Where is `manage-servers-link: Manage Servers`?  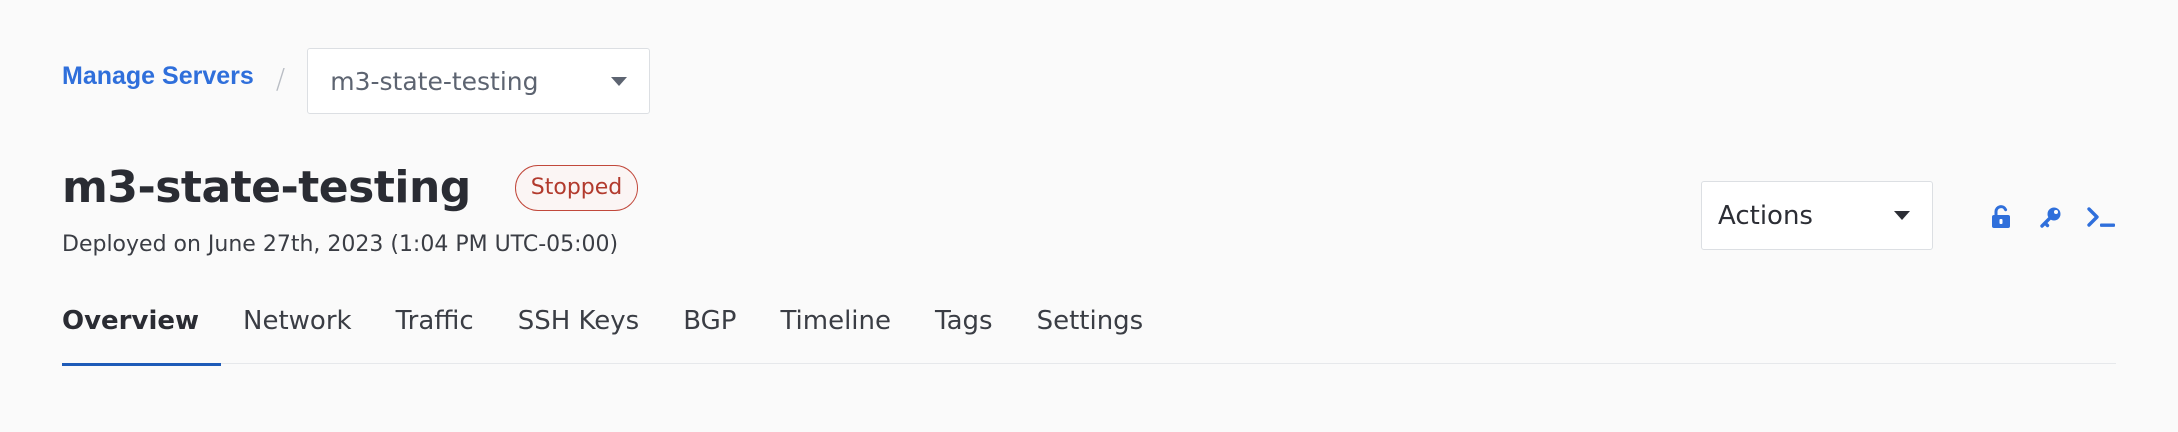
manage-servers-link: Manage Servers is located at coordinates (158, 76).